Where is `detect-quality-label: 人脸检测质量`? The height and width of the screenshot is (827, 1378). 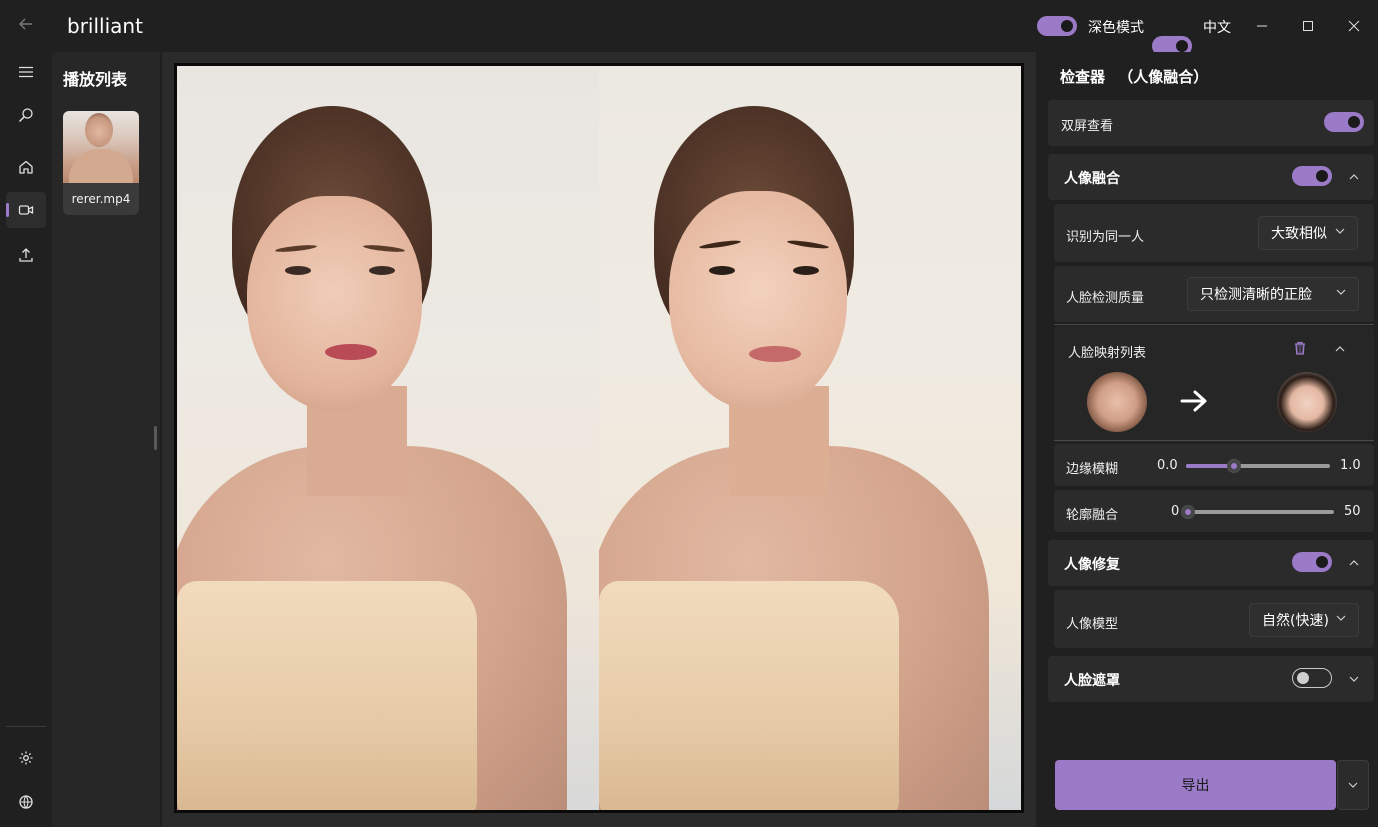
detect-quality-label: 人脸检测质量 is located at coordinates (1105, 298).